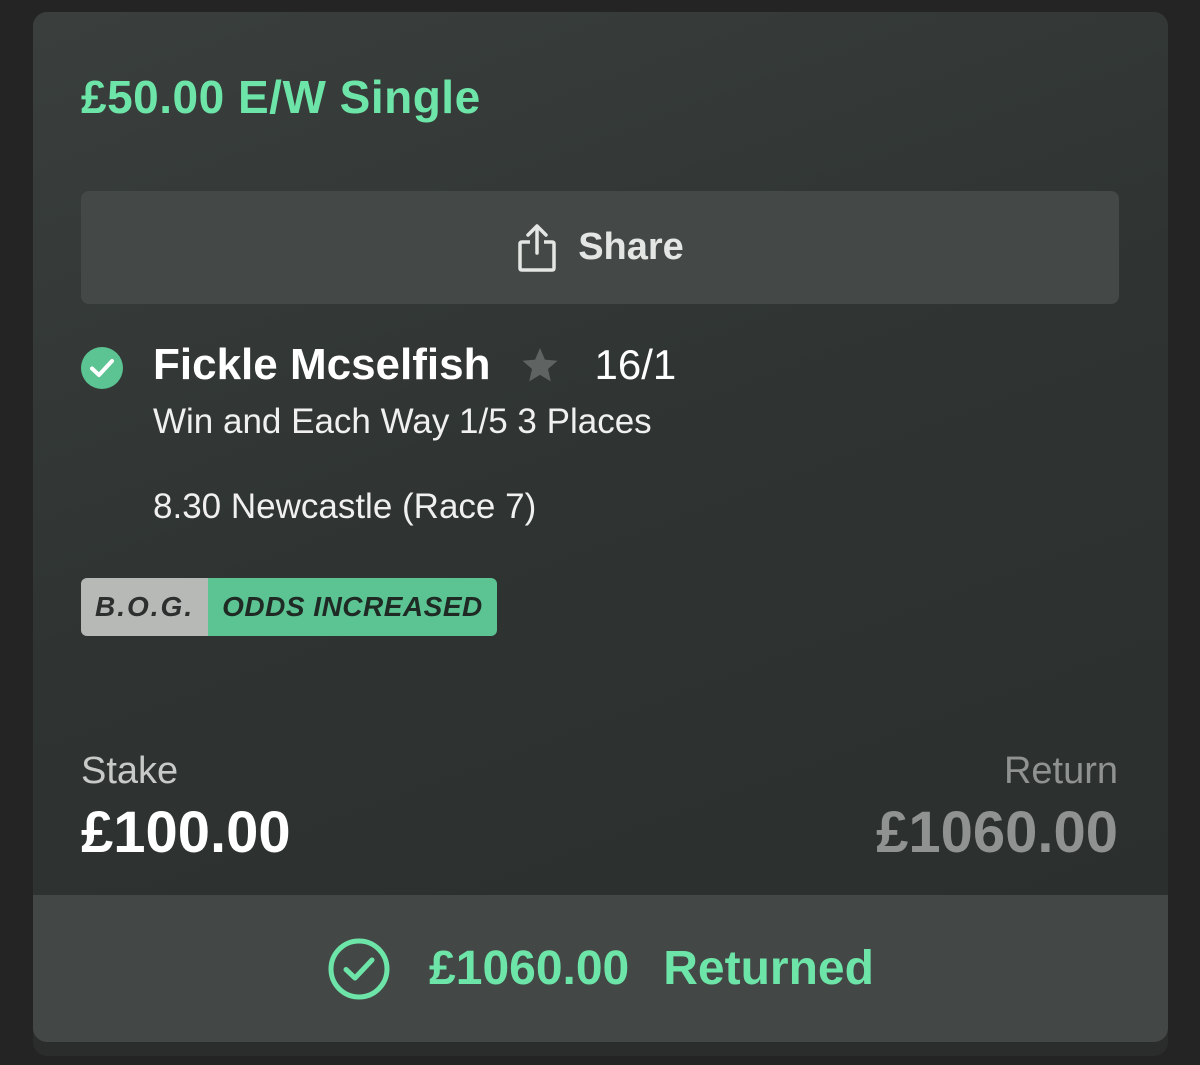 The width and height of the screenshot is (1200, 1065). Describe the element at coordinates (1060, 771) in the screenshot. I see `return-label: Return` at that location.